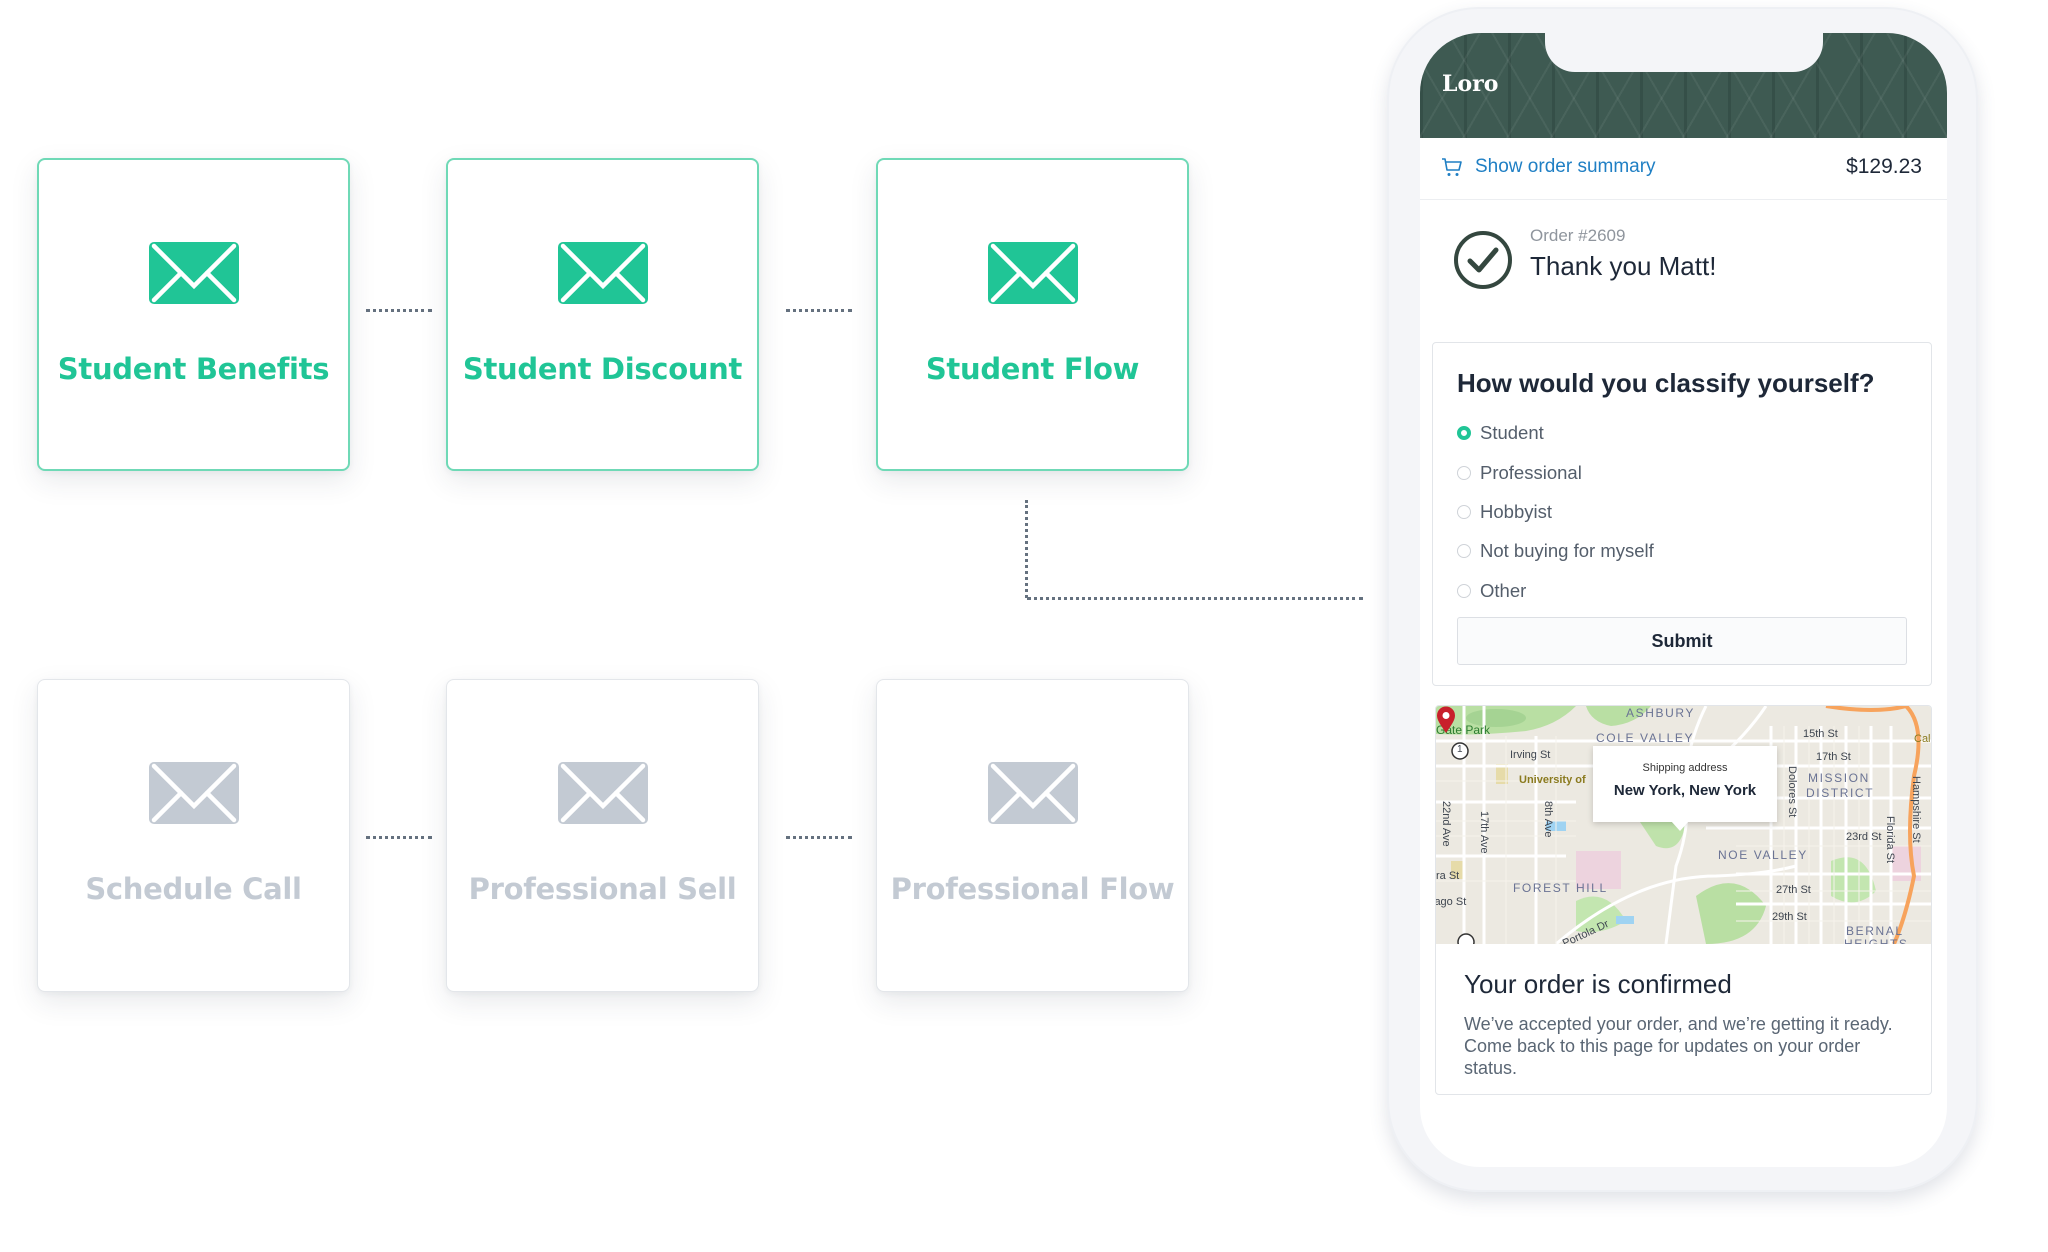  I want to click on order-total: $129.23, so click(1884, 166).